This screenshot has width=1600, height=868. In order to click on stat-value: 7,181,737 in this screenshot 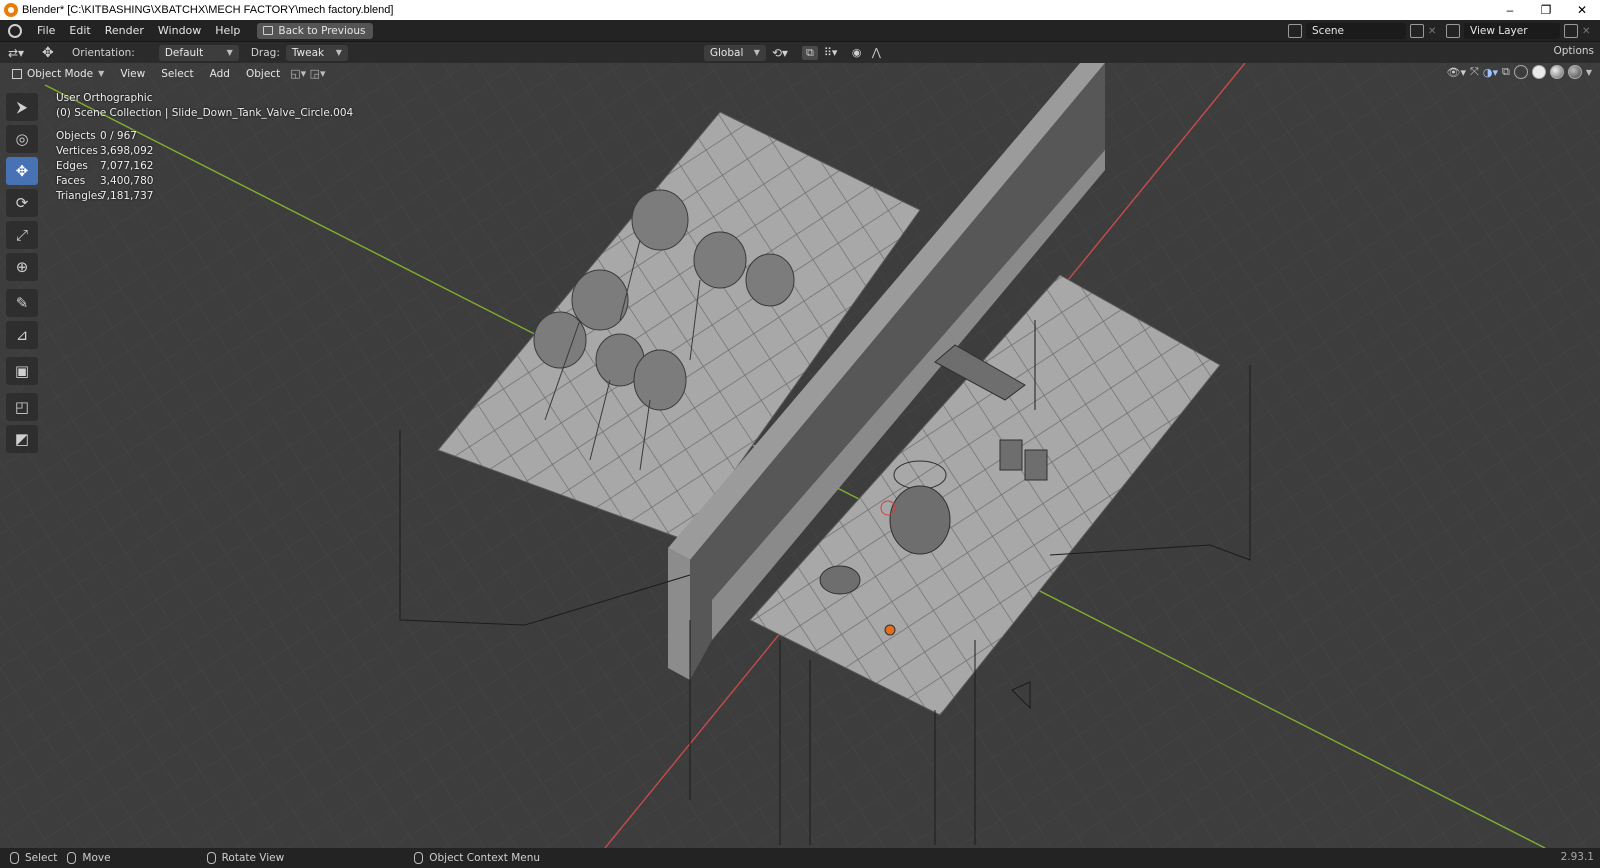, I will do `click(127, 196)`.